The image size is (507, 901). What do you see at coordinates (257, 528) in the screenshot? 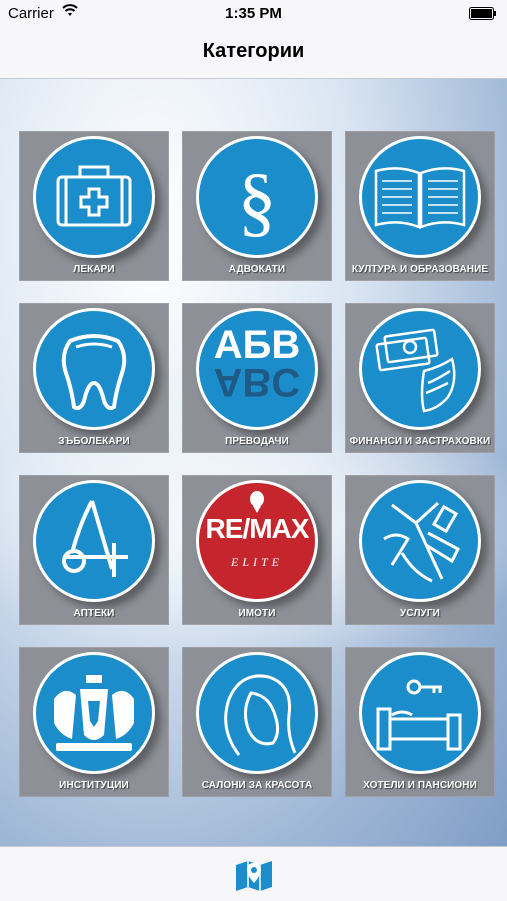
I see `remax-logo-text: RE/MAX` at bounding box center [257, 528].